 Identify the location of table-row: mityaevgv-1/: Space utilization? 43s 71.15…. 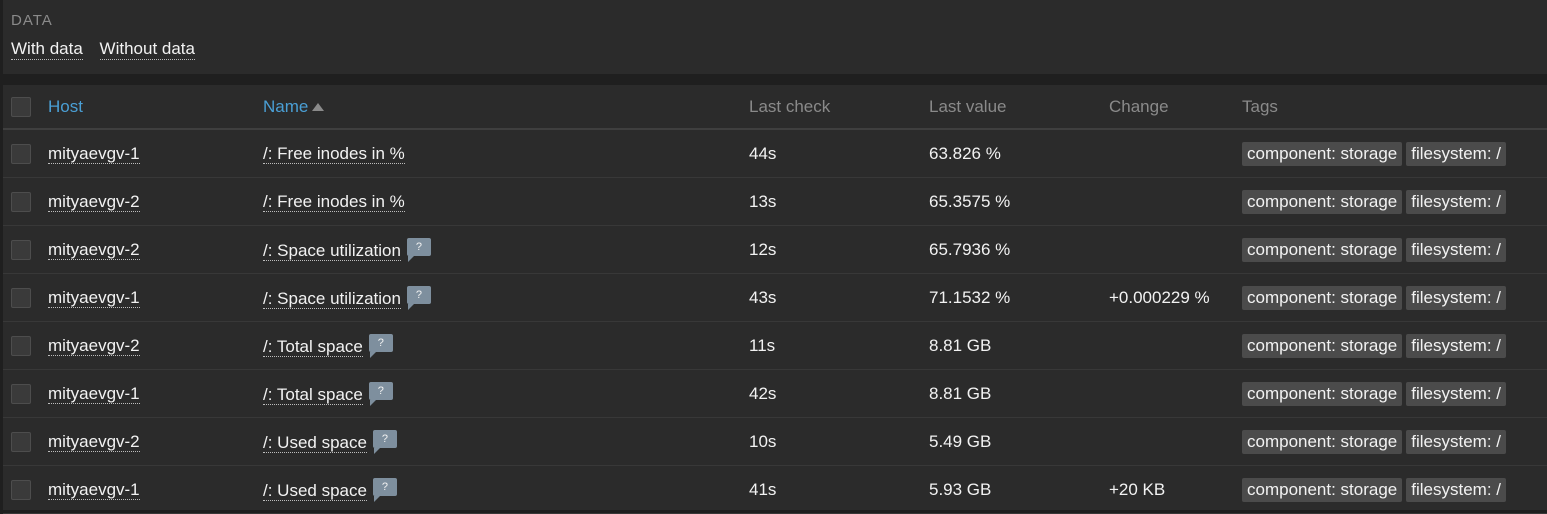
(775, 297).